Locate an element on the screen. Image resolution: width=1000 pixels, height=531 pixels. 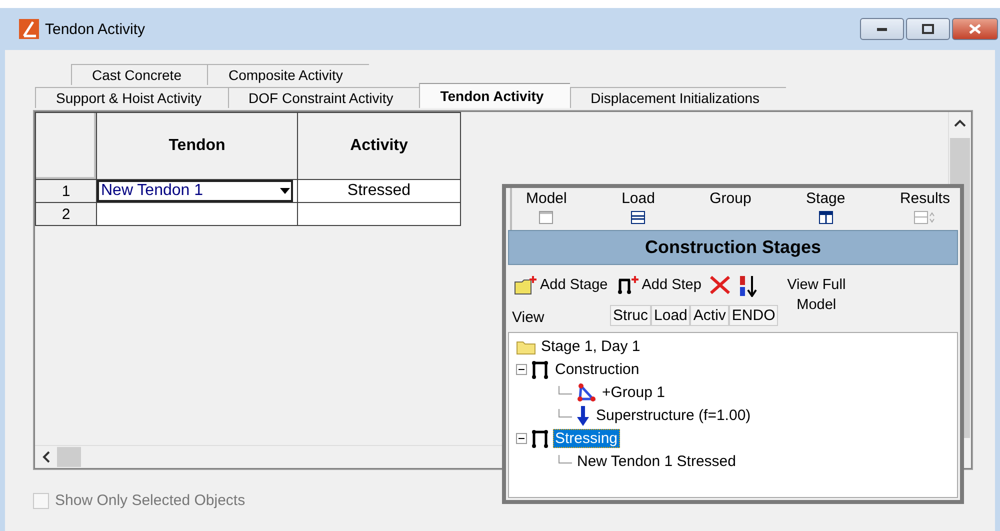
folder-icon is located at coordinates (526, 346).